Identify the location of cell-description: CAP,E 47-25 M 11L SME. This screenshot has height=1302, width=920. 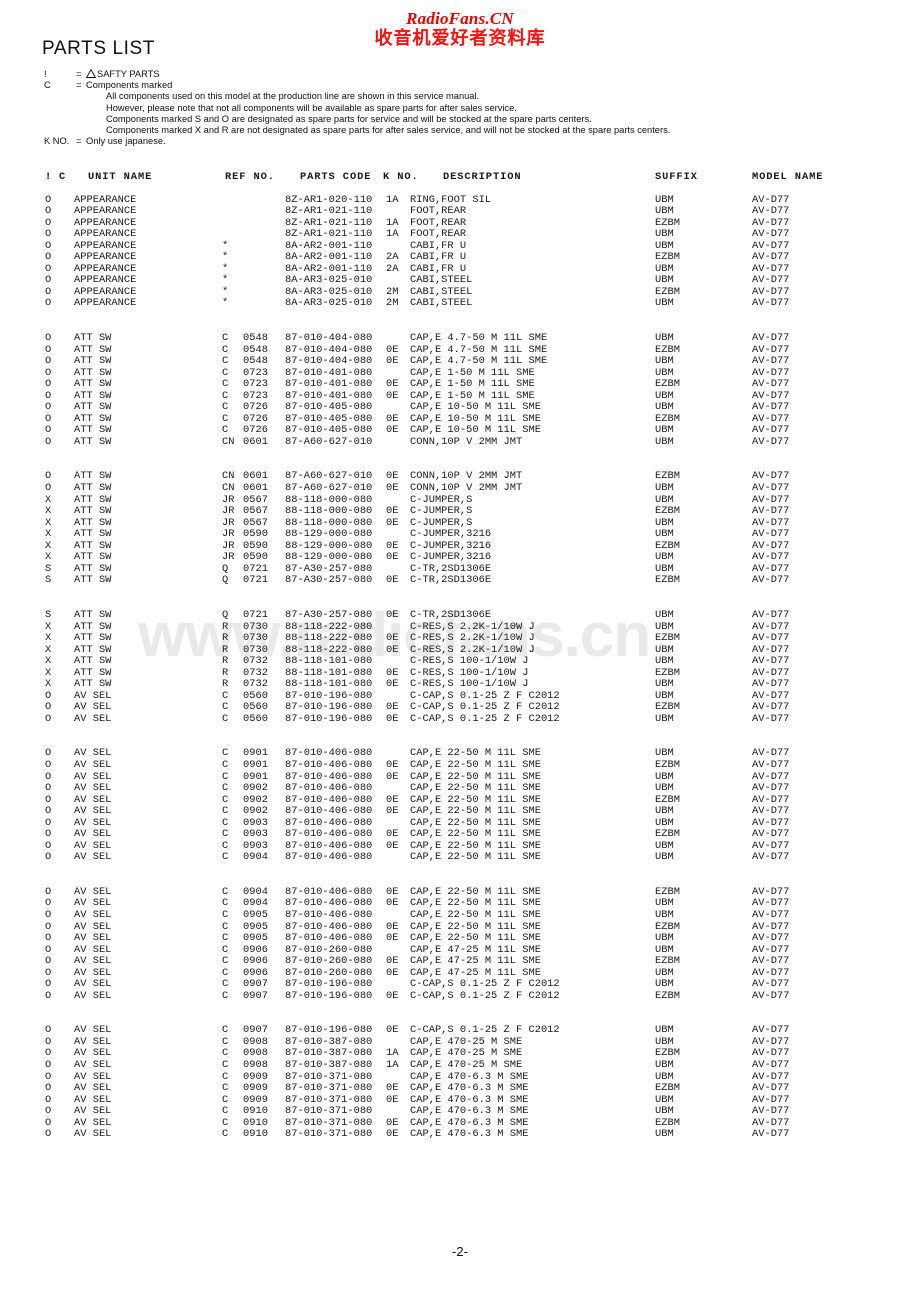
(475, 961).